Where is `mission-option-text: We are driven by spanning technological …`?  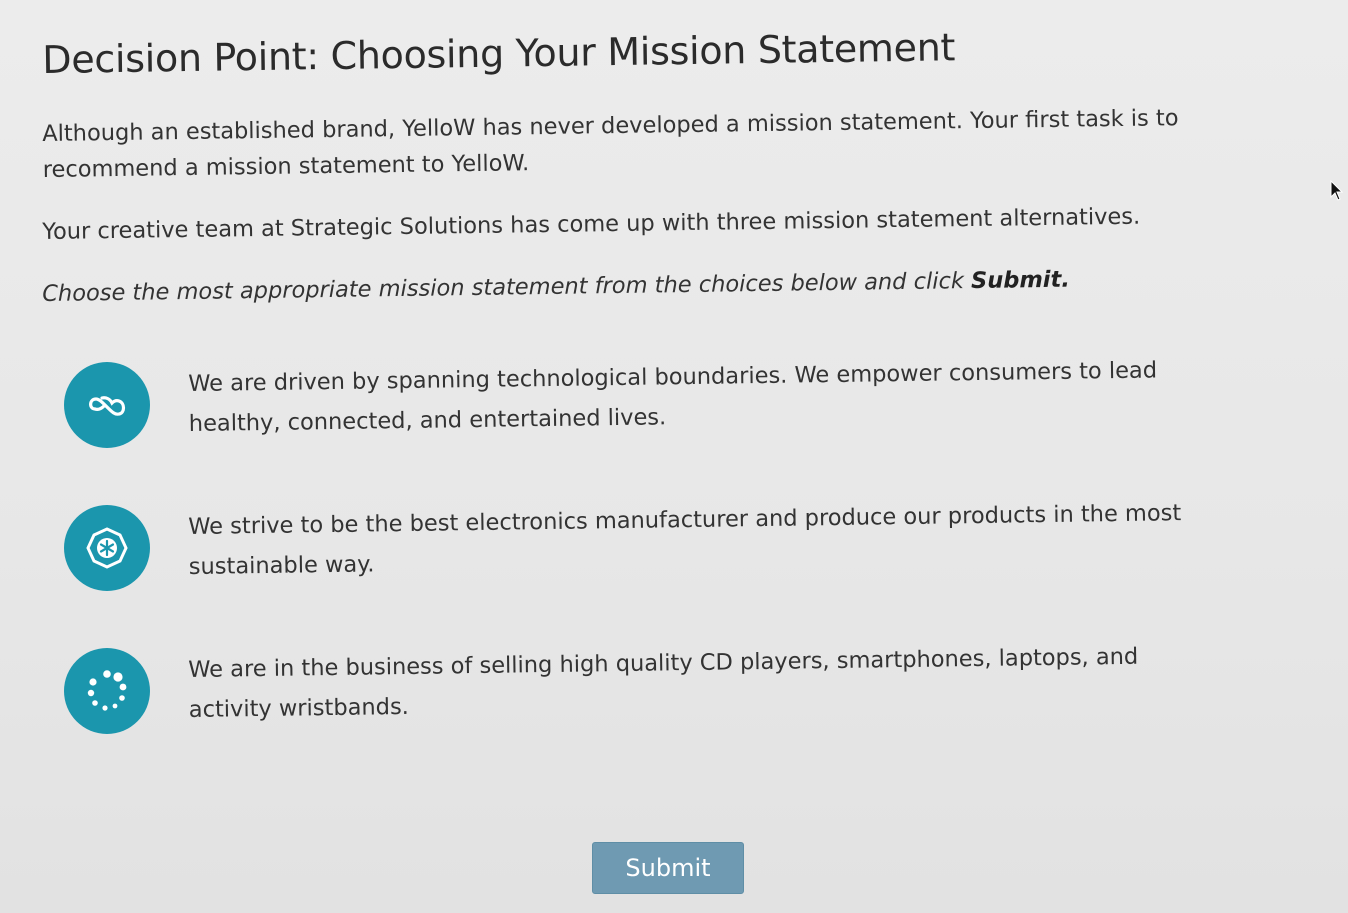 mission-option-text: We are driven by spanning technological … is located at coordinates (673, 397).